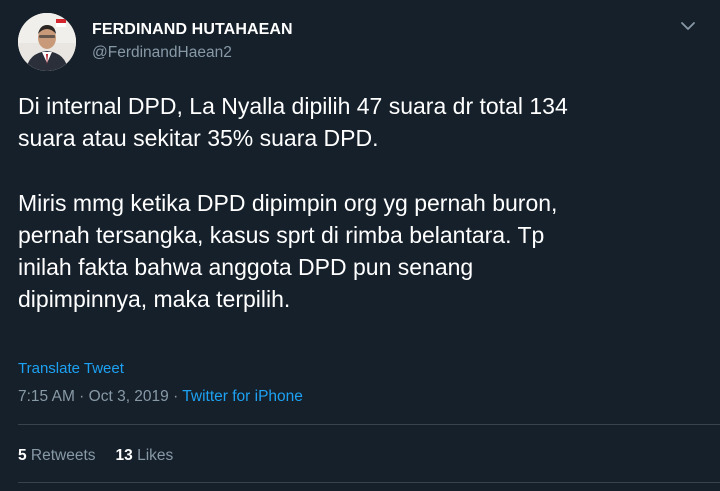 Image resolution: width=720 pixels, height=491 pixels. What do you see at coordinates (61, 455) in the screenshot?
I see `retweets-label: Retweets` at bounding box center [61, 455].